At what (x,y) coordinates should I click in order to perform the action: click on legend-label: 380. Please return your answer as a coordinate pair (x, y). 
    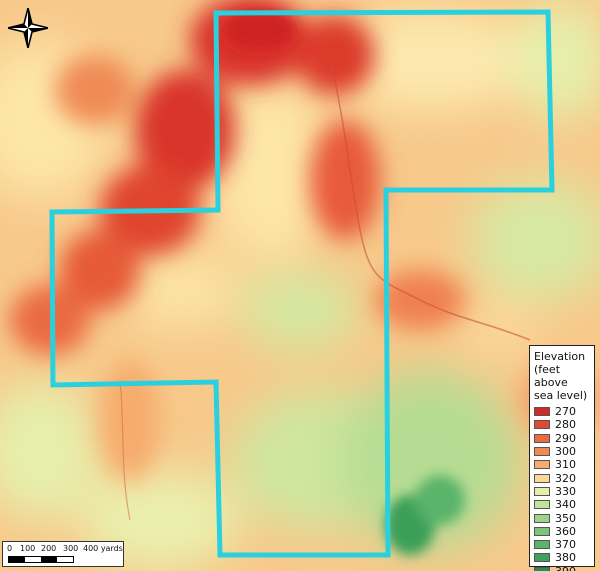
    Looking at the image, I should click on (565, 558).